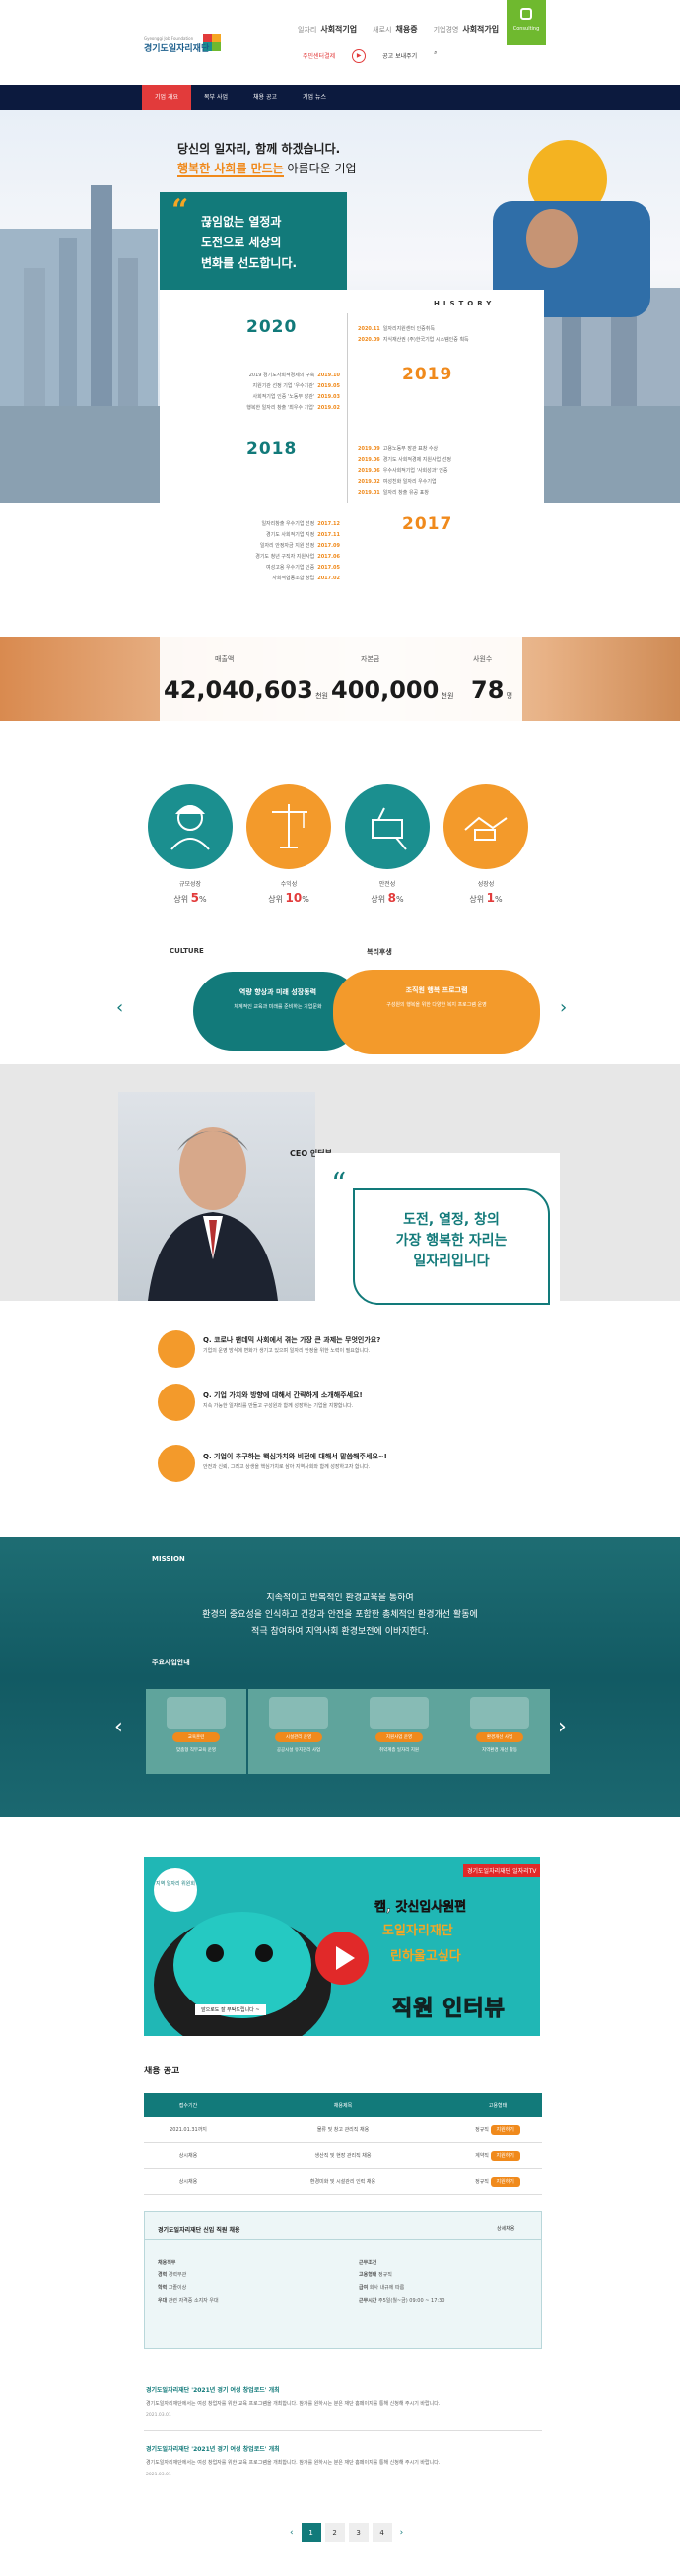 Image resolution: width=680 pixels, height=2576 pixels. What do you see at coordinates (311, 2532) in the screenshot?
I see `page-1: 1` at bounding box center [311, 2532].